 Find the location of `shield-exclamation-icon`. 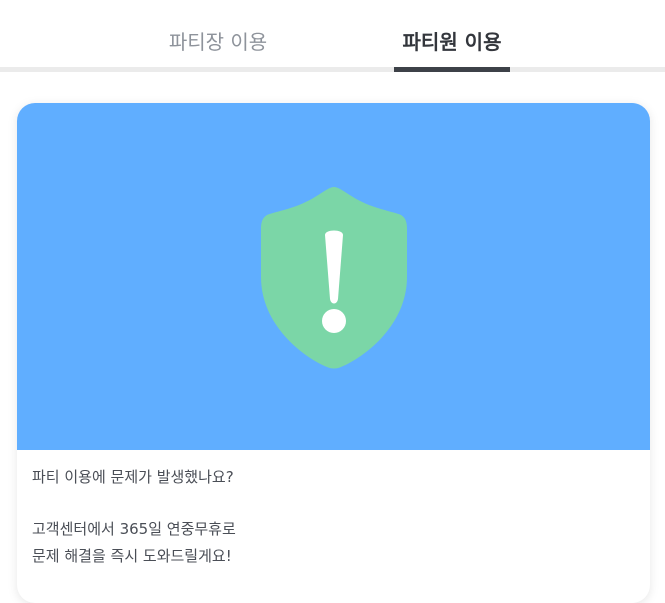

shield-exclamation-icon is located at coordinates (334, 278).